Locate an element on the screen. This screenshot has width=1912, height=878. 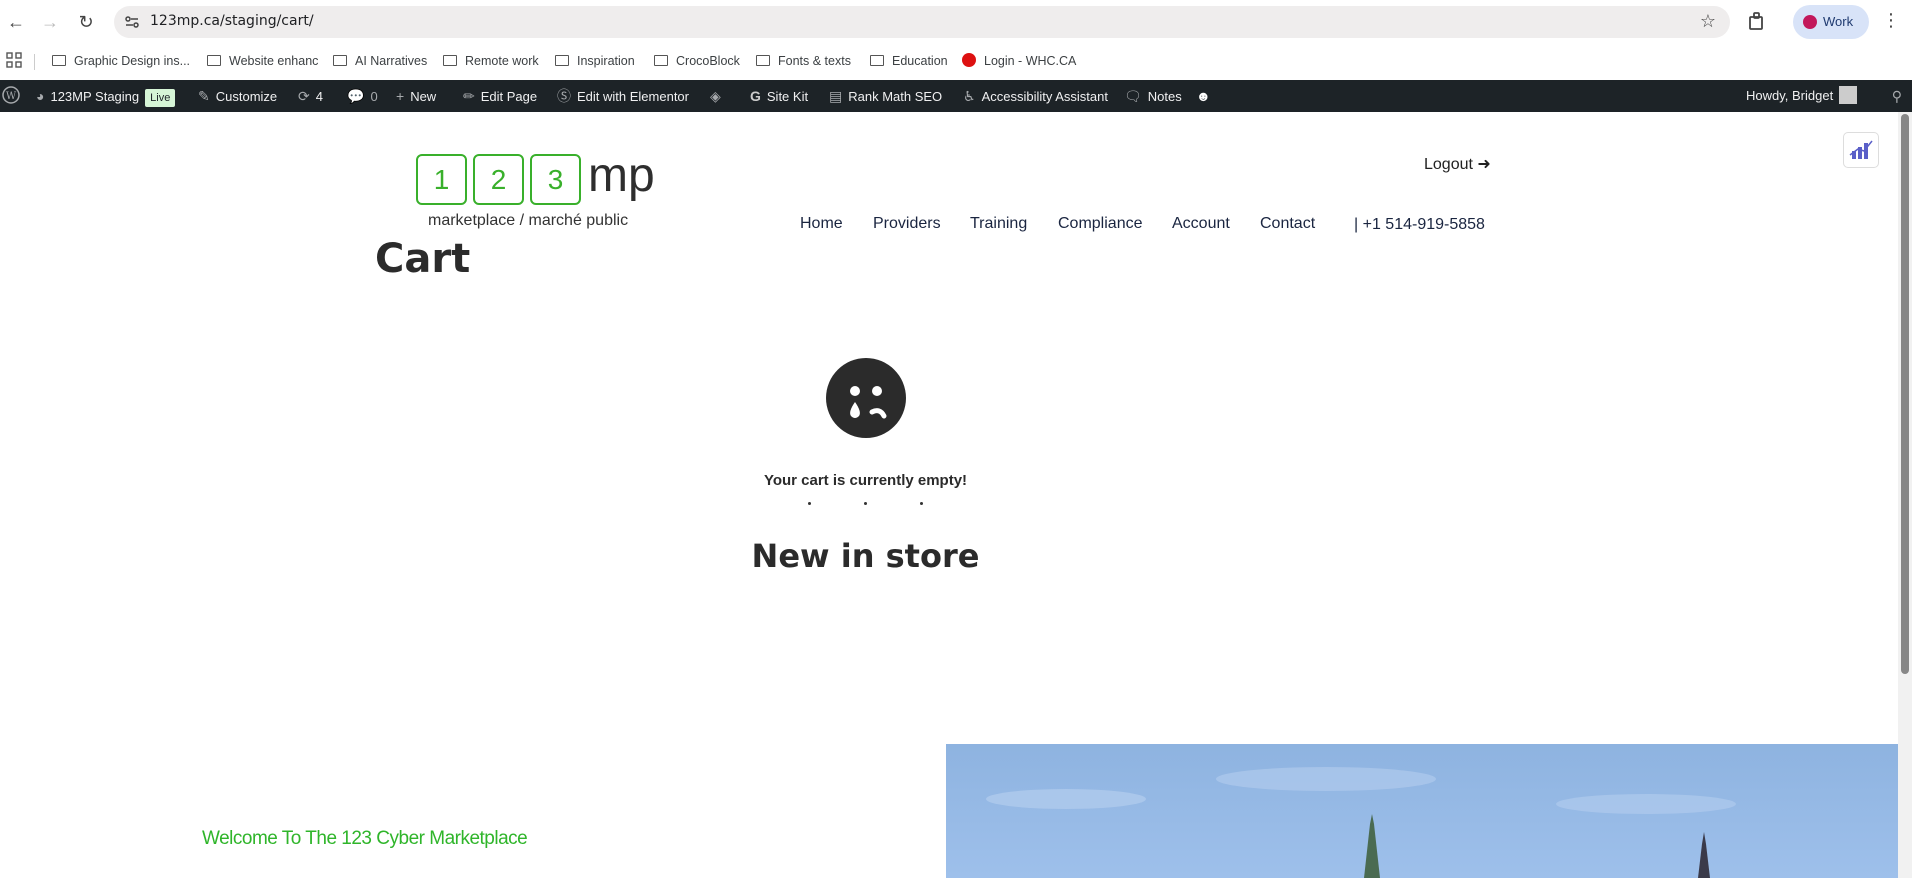
reload-icon: ↻ is located at coordinates (86, 22).